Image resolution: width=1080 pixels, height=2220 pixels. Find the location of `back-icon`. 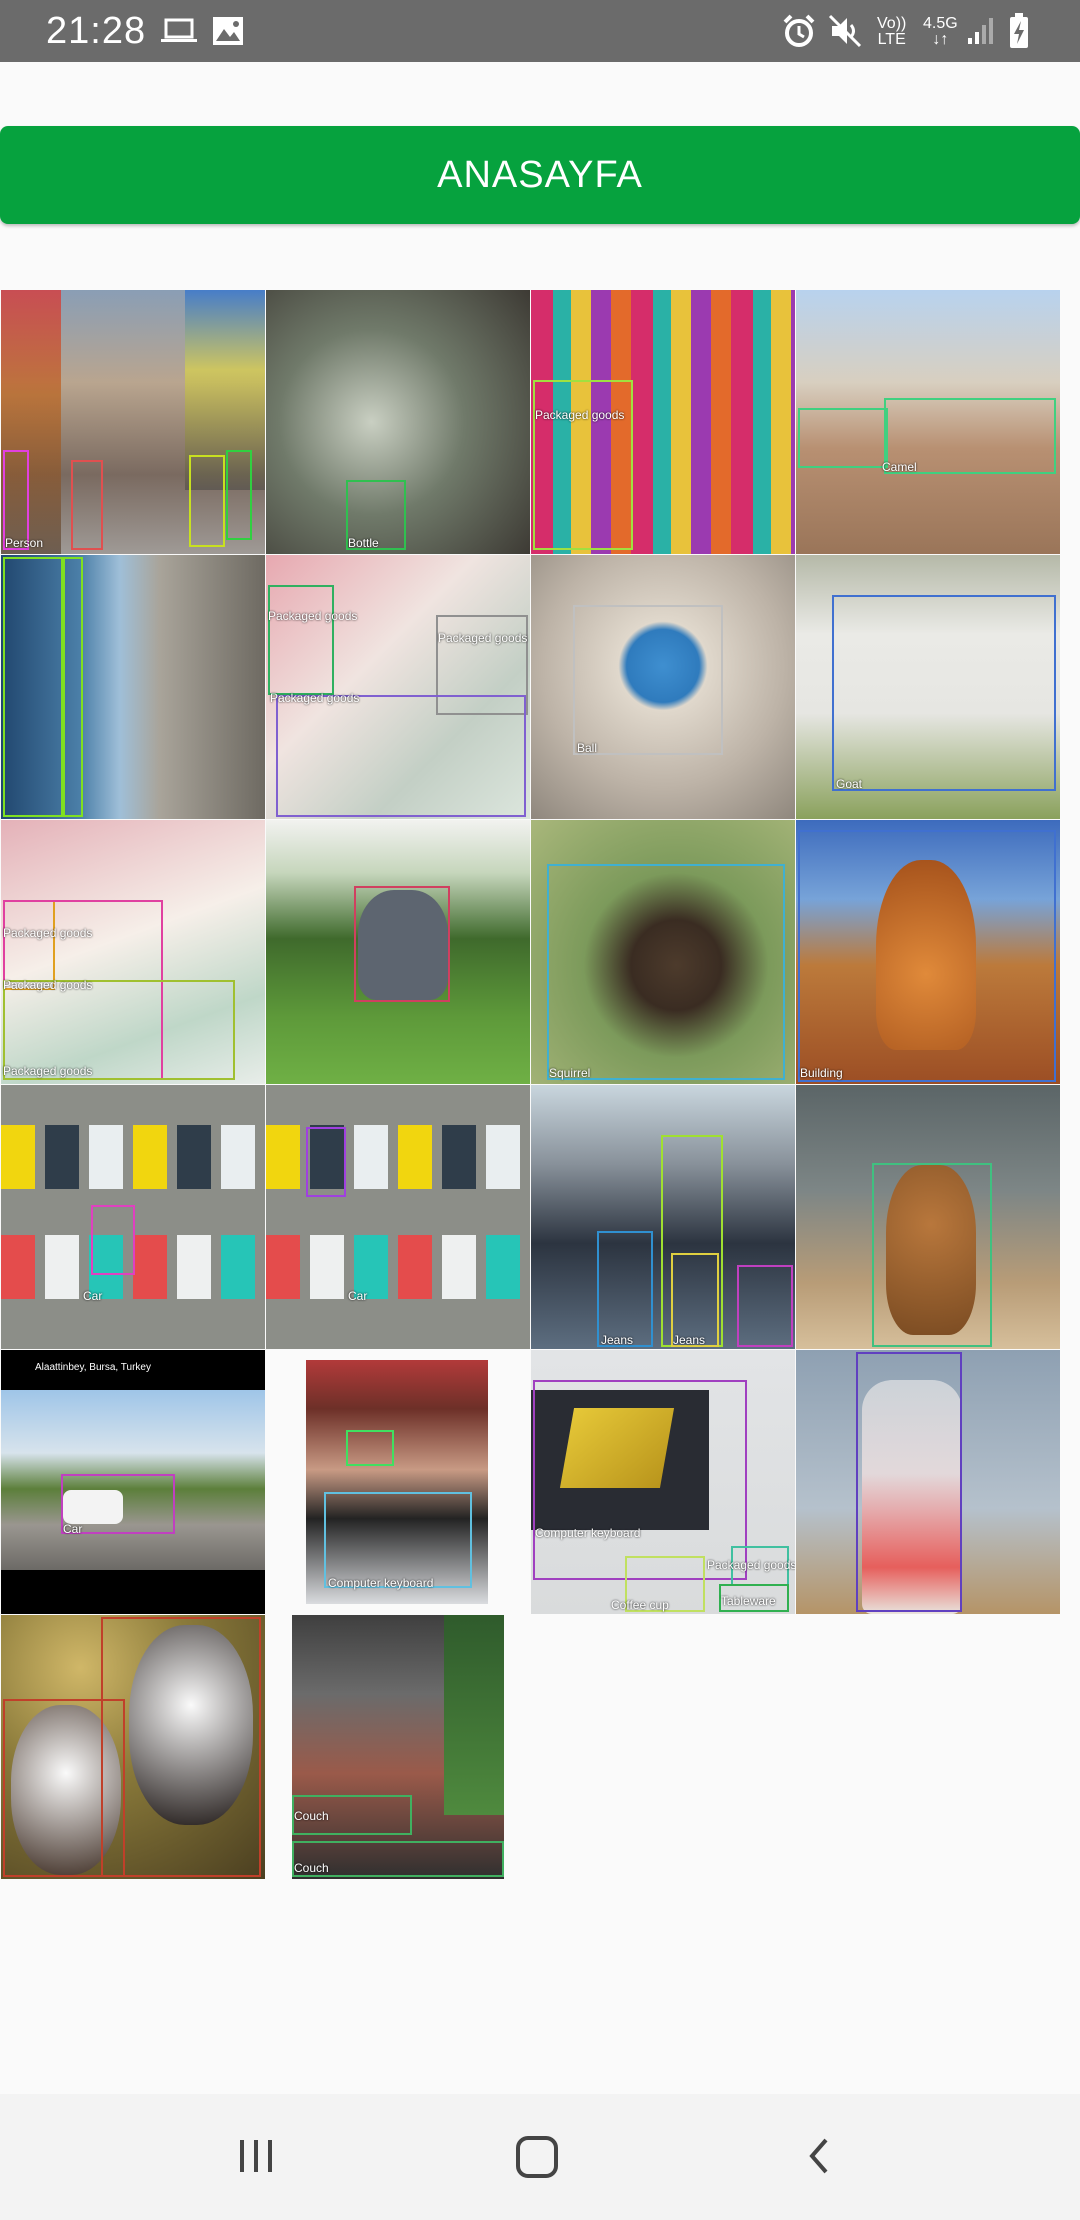

back-icon is located at coordinates (820, 2156).